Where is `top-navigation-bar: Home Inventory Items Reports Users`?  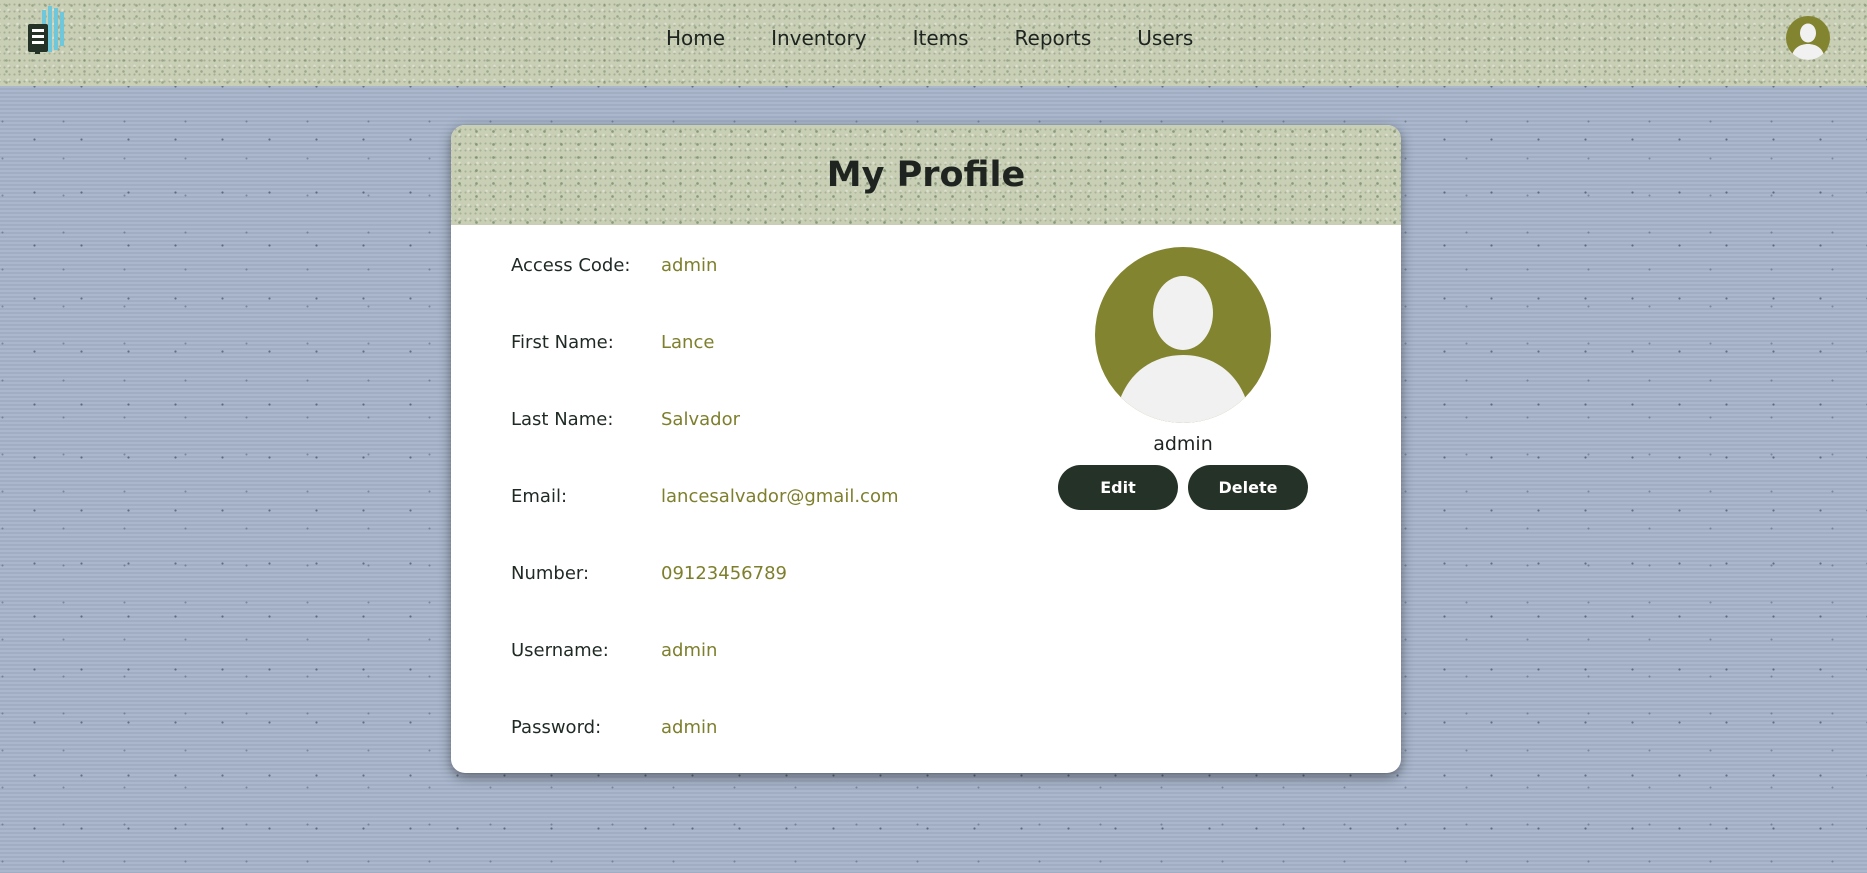 top-navigation-bar: Home Inventory Items Reports Users is located at coordinates (933, 43).